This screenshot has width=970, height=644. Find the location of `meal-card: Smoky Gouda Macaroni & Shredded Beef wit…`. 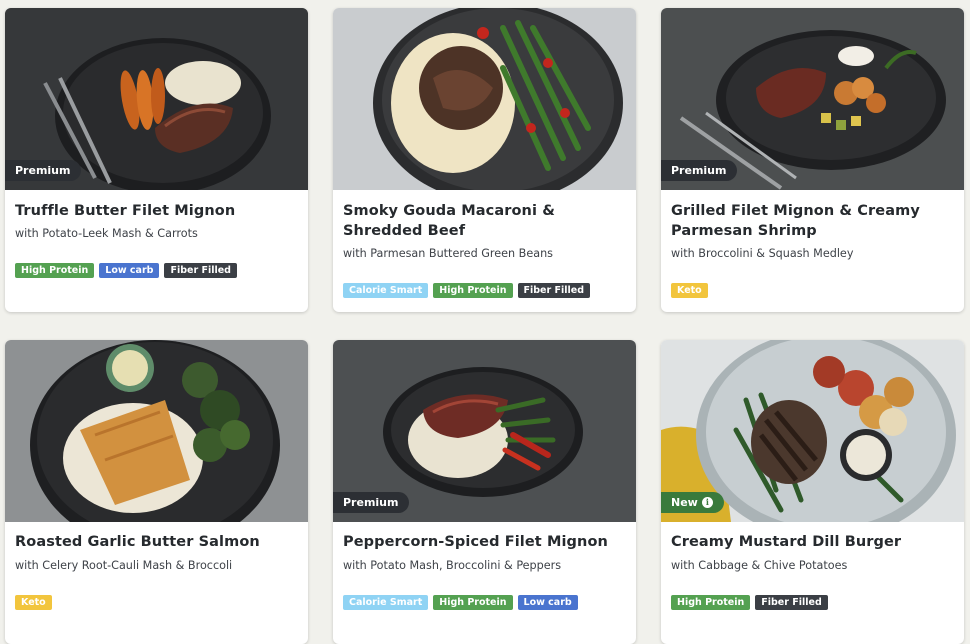

meal-card: Smoky Gouda Macaroni & Shredded Beef wit… is located at coordinates (484, 160).